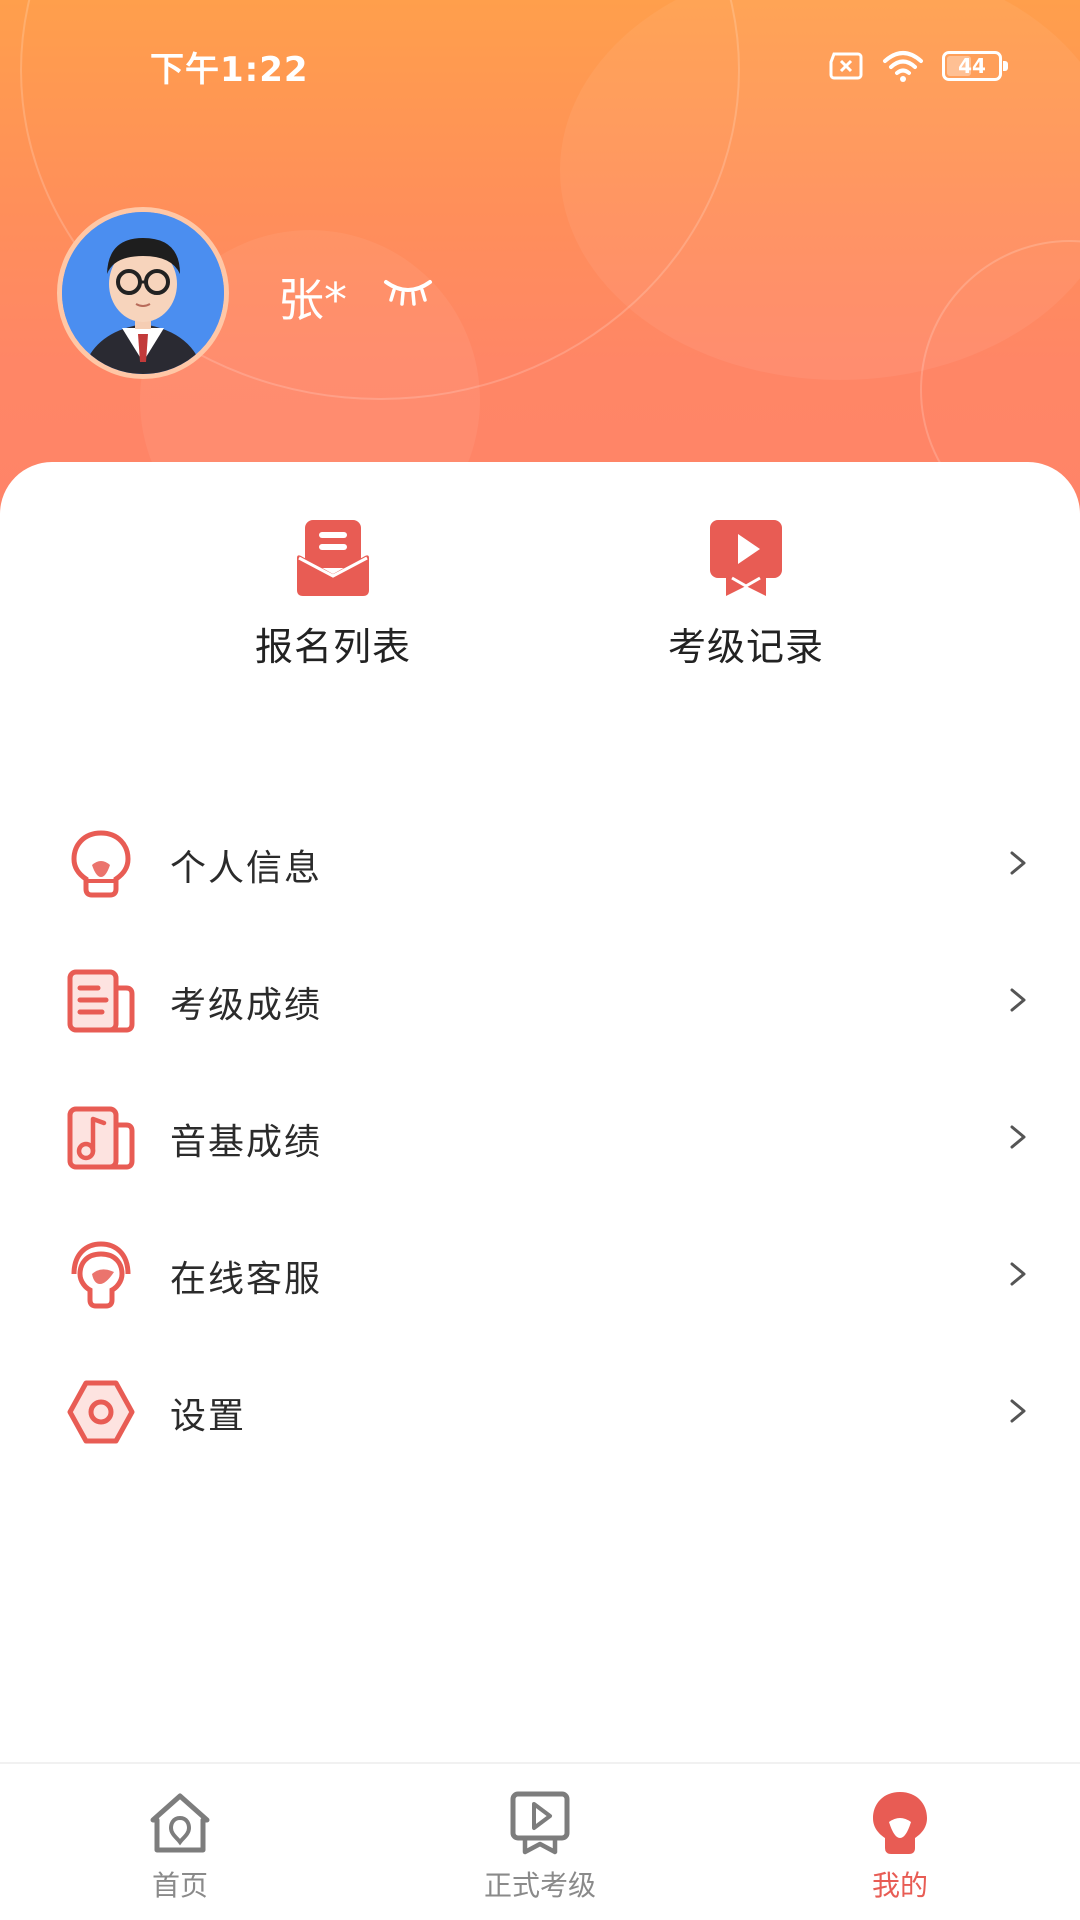 This screenshot has height=1920, width=1080. What do you see at coordinates (101, 1001) in the screenshot?
I see `document-icon` at bounding box center [101, 1001].